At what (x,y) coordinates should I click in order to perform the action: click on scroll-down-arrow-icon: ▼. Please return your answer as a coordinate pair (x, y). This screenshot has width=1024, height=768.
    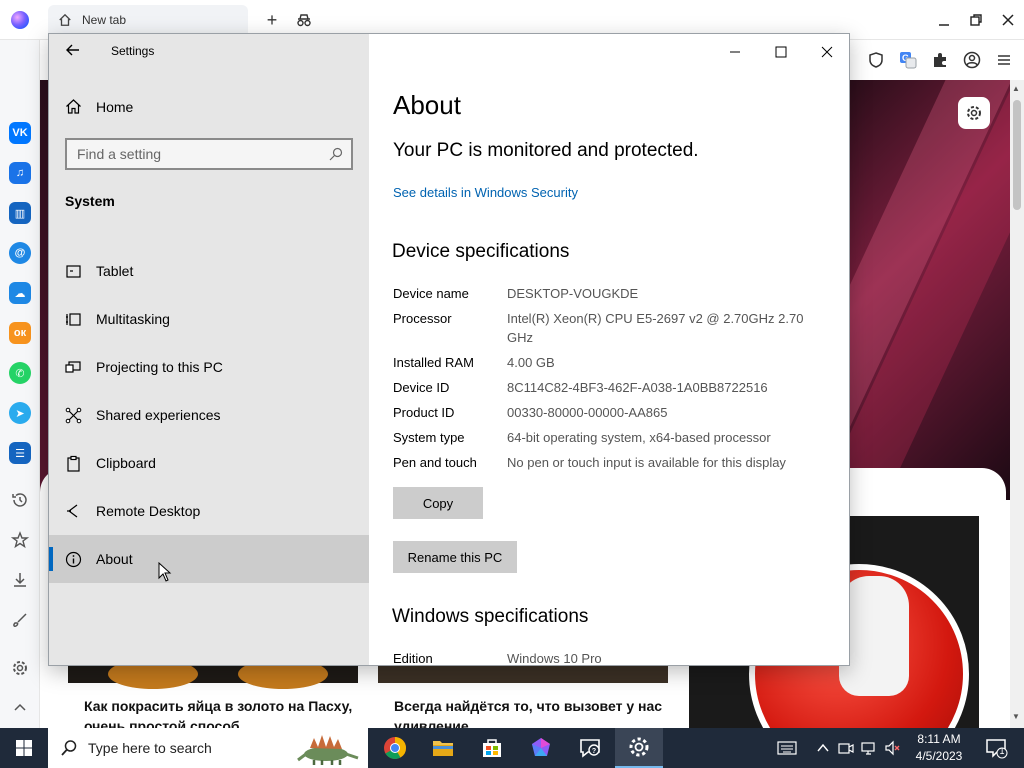
    Looking at the image, I should click on (1016, 716).